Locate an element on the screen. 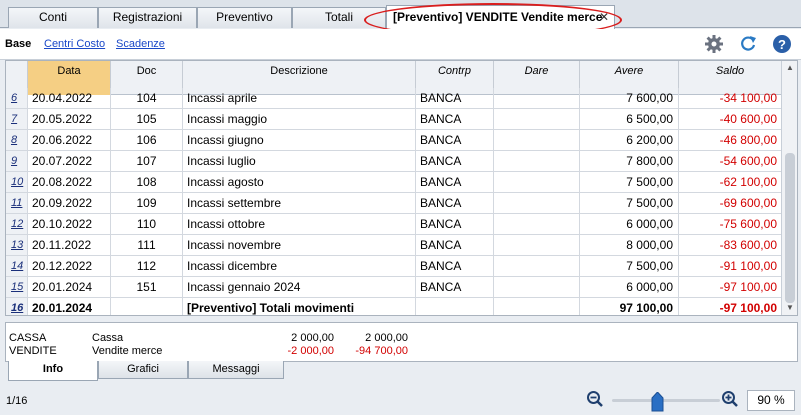 The height and width of the screenshot is (415, 801). cell-saldo: -54 600,00 is located at coordinates (730, 161).